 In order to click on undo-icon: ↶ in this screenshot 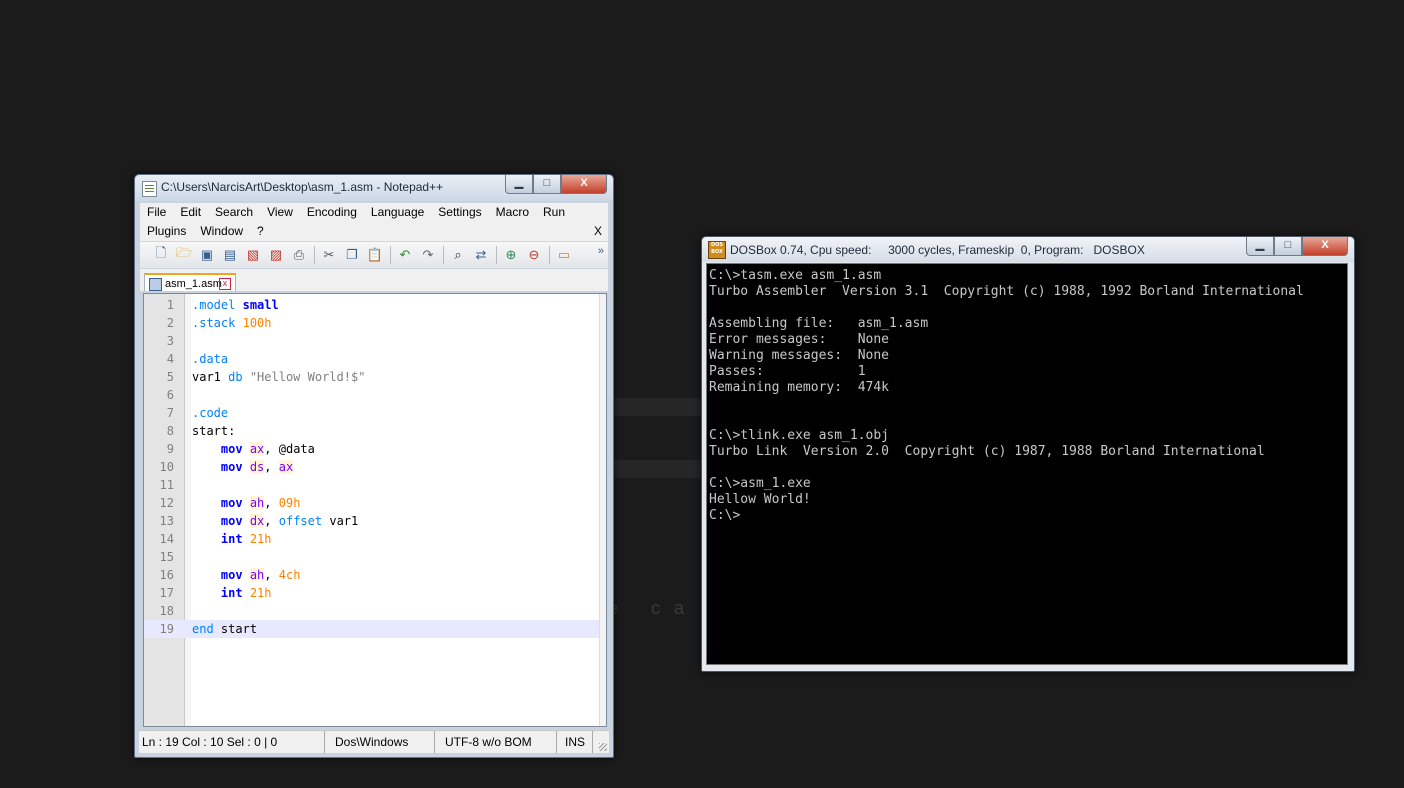, I will do `click(405, 255)`.